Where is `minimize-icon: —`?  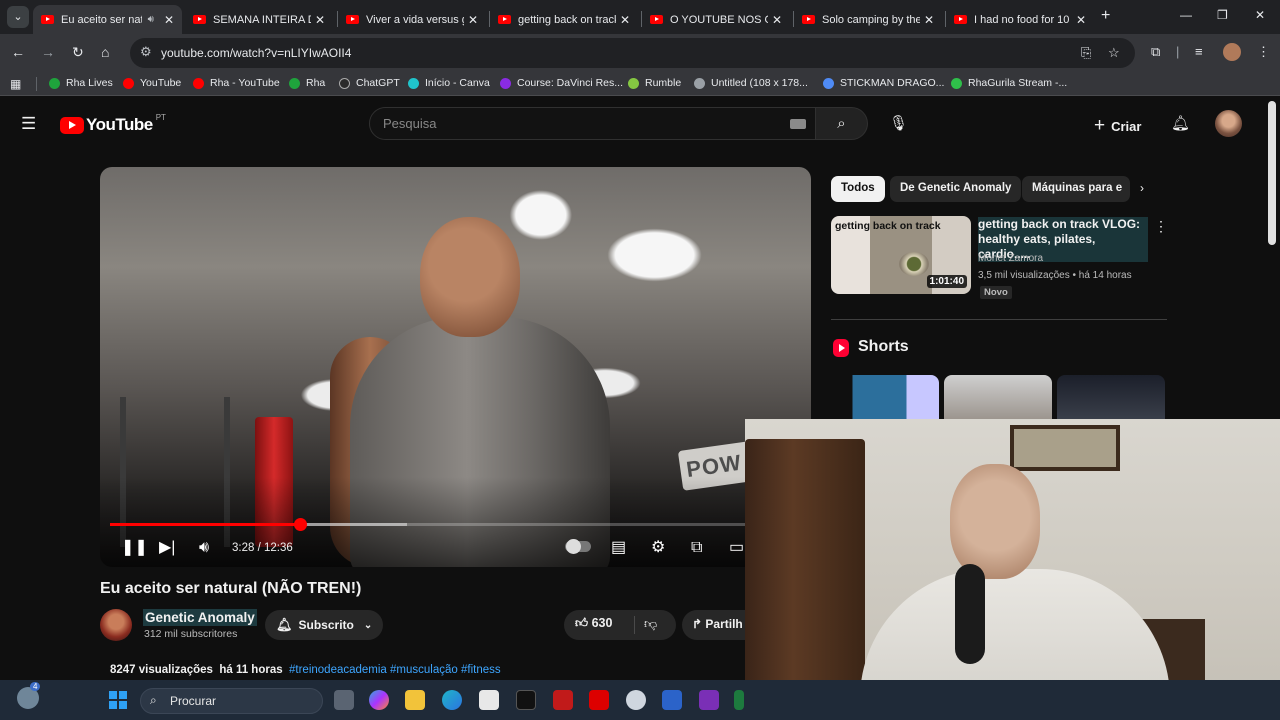 minimize-icon: — is located at coordinates (1186, 15).